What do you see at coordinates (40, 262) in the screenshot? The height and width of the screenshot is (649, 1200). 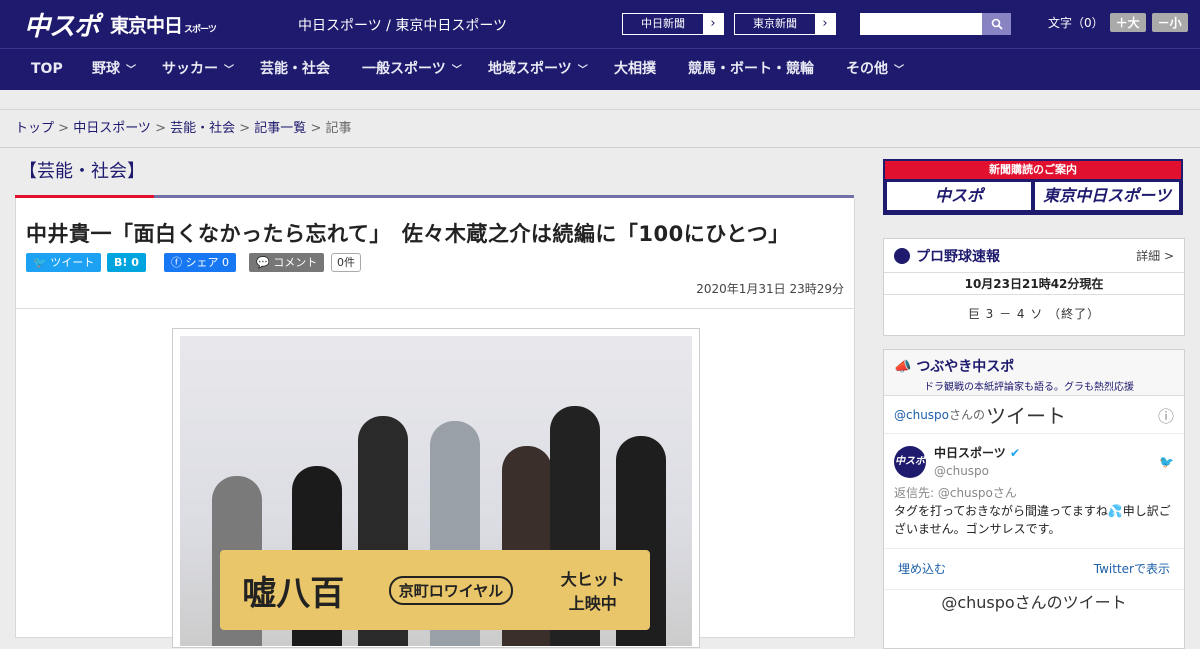 I see `twitter-icon: 🐦` at bounding box center [40, 262].